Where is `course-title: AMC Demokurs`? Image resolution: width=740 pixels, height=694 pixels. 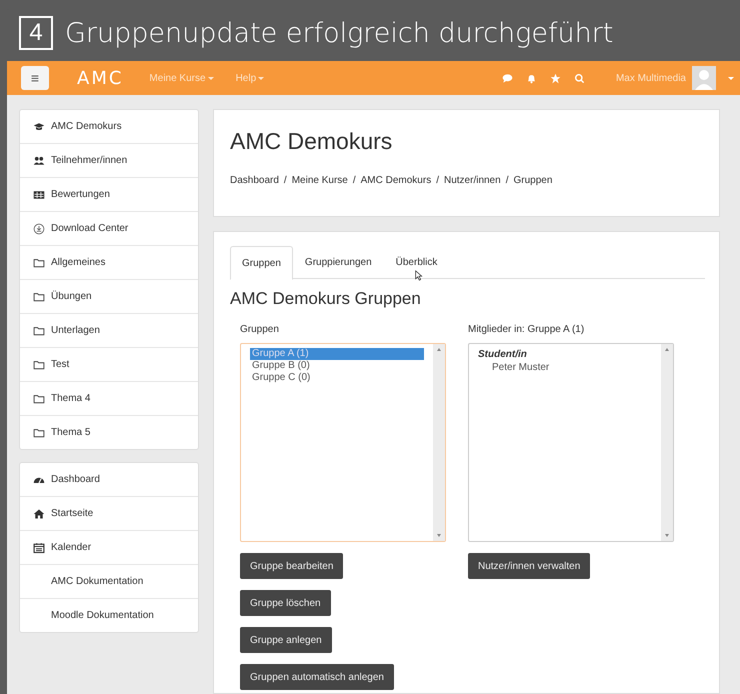 course-title: AMC Demokurs is located at coordinates (312, 141).